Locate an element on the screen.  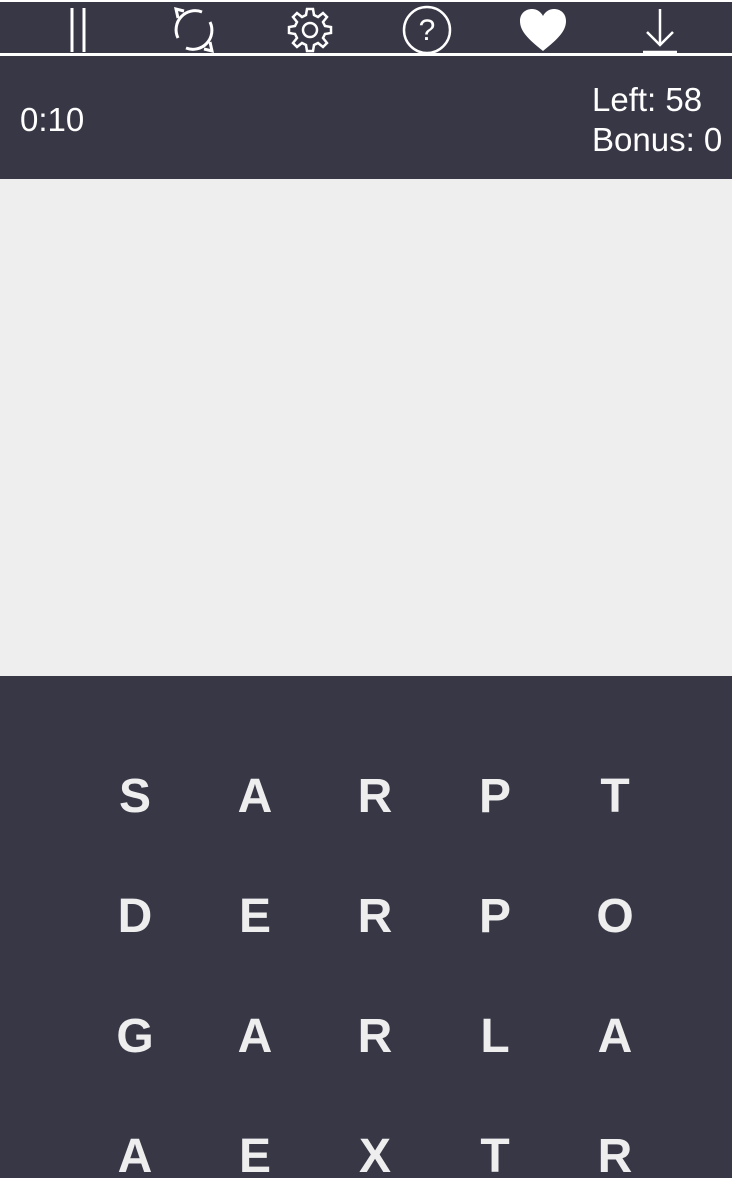
letter-tile: D is located at coordinates (135, 916).